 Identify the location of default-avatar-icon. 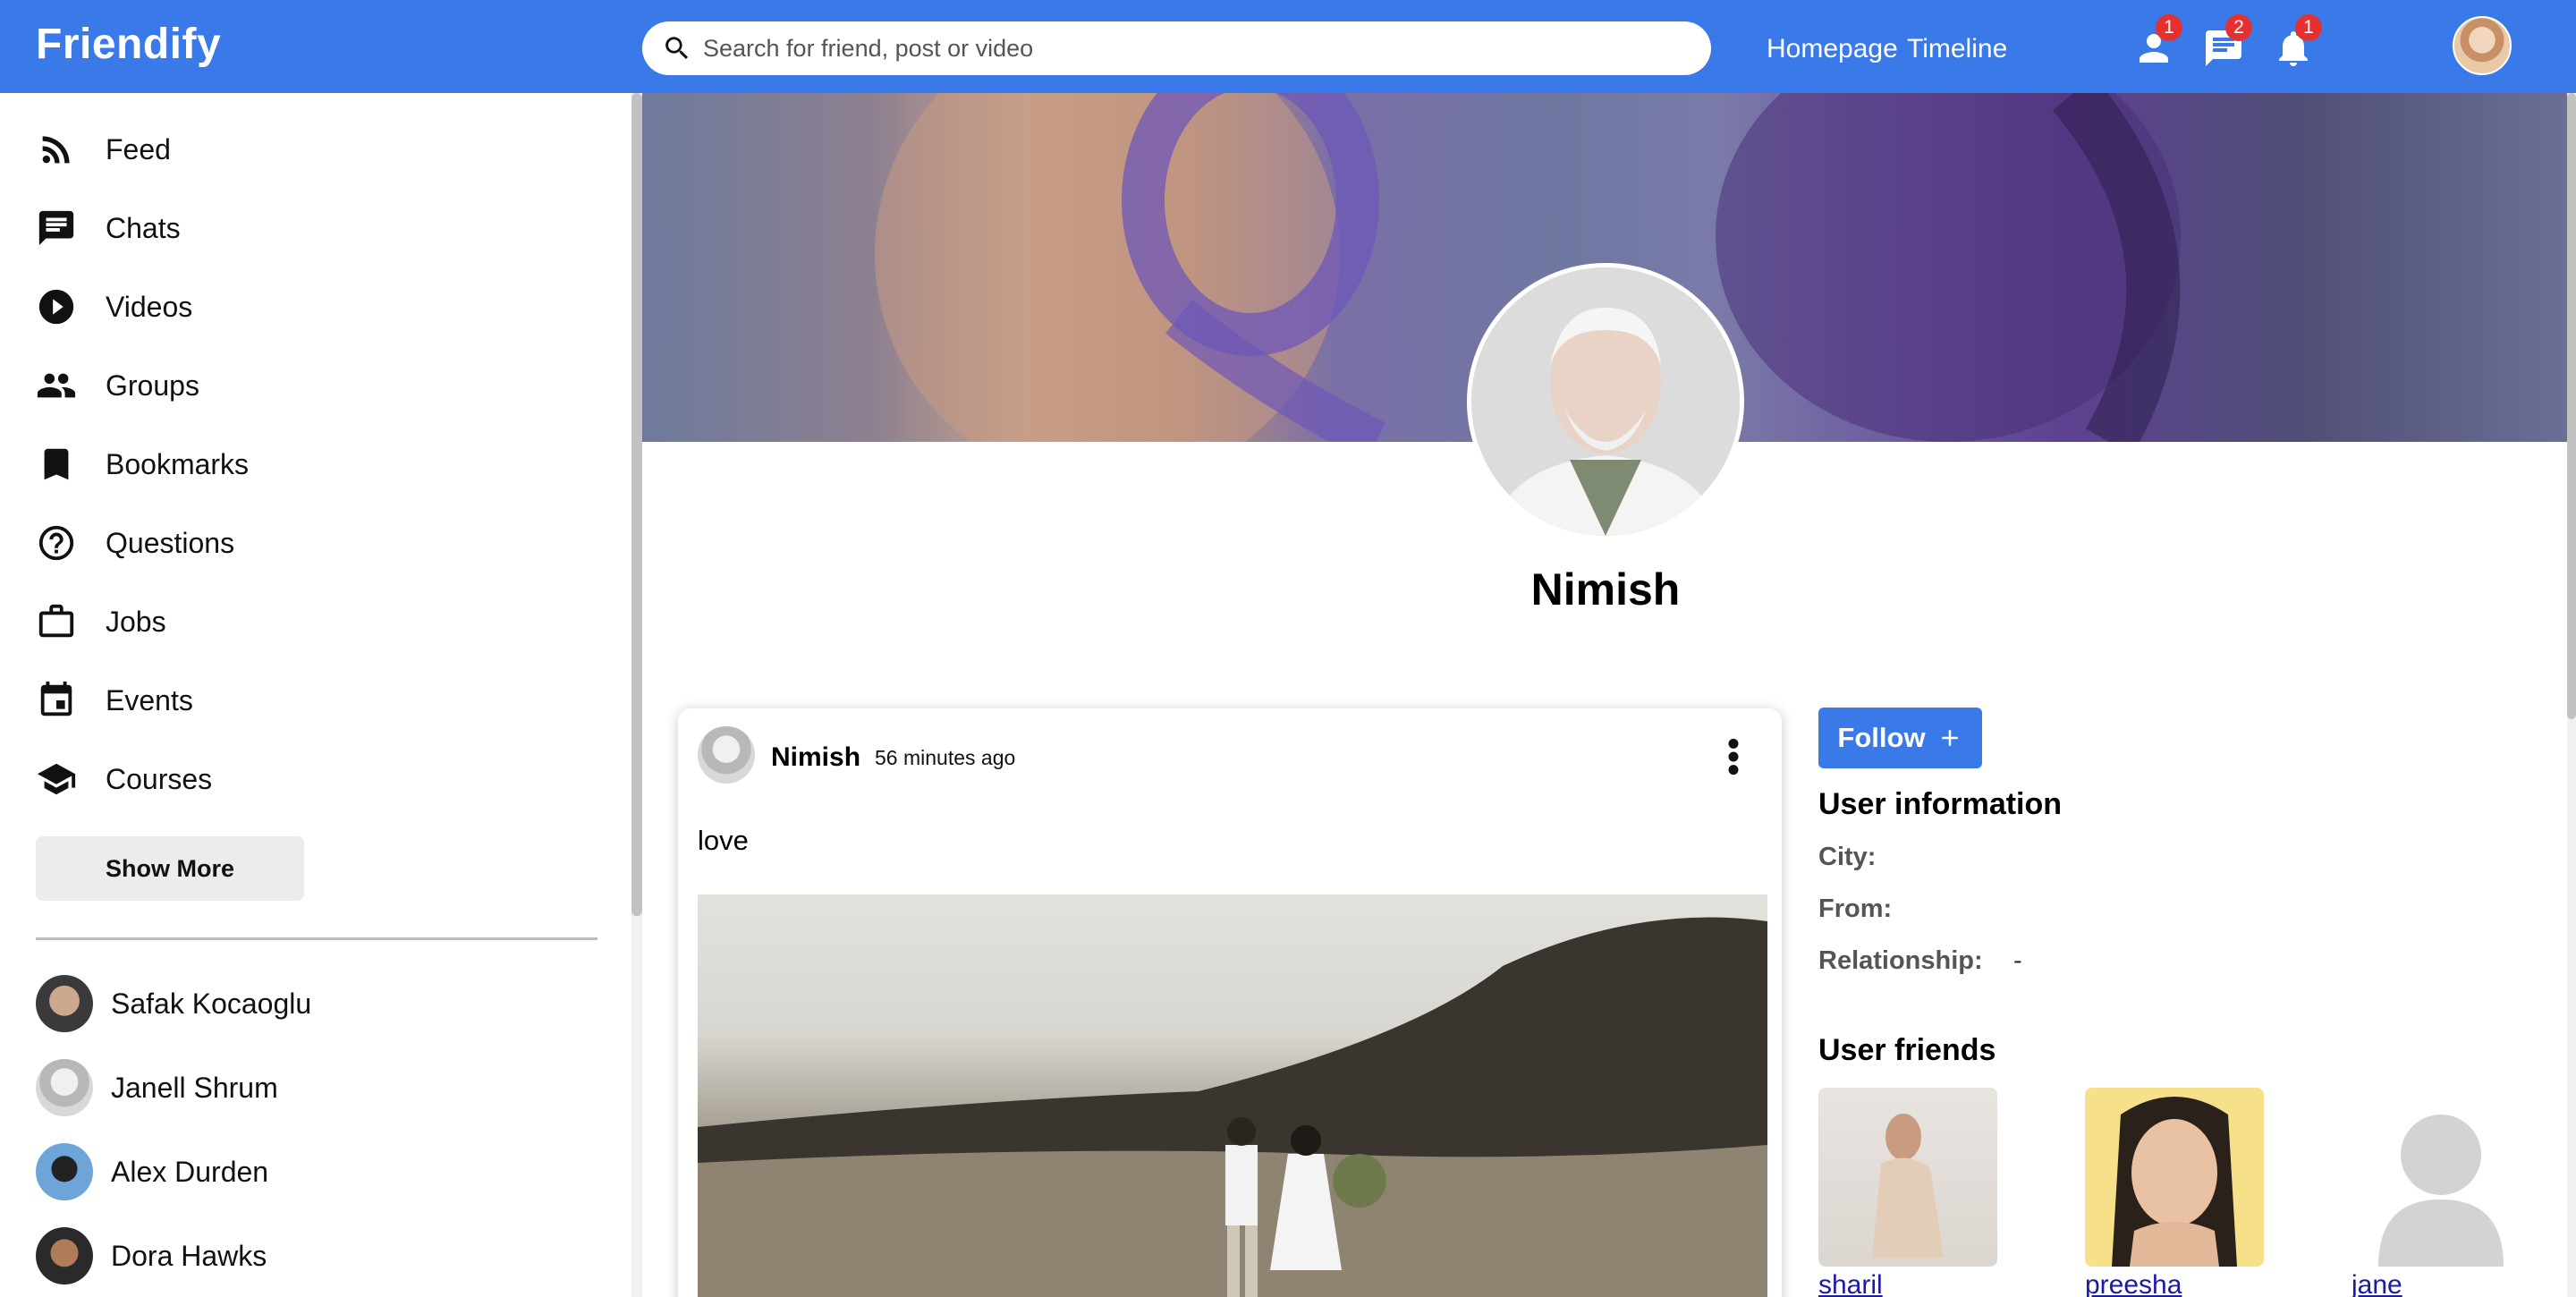
(2440, 1178).